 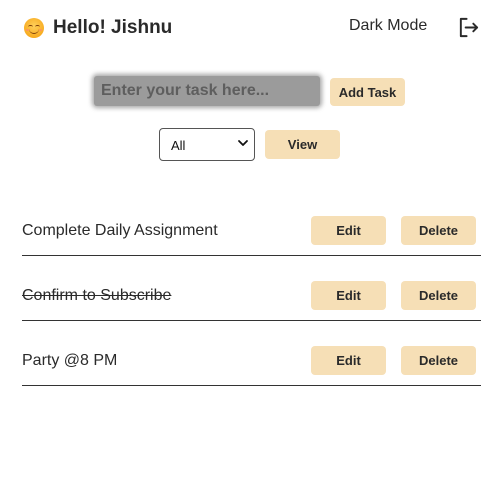 I want to click on header: Hello! Jishnu Dark Mode, so click(x=251, y=28).